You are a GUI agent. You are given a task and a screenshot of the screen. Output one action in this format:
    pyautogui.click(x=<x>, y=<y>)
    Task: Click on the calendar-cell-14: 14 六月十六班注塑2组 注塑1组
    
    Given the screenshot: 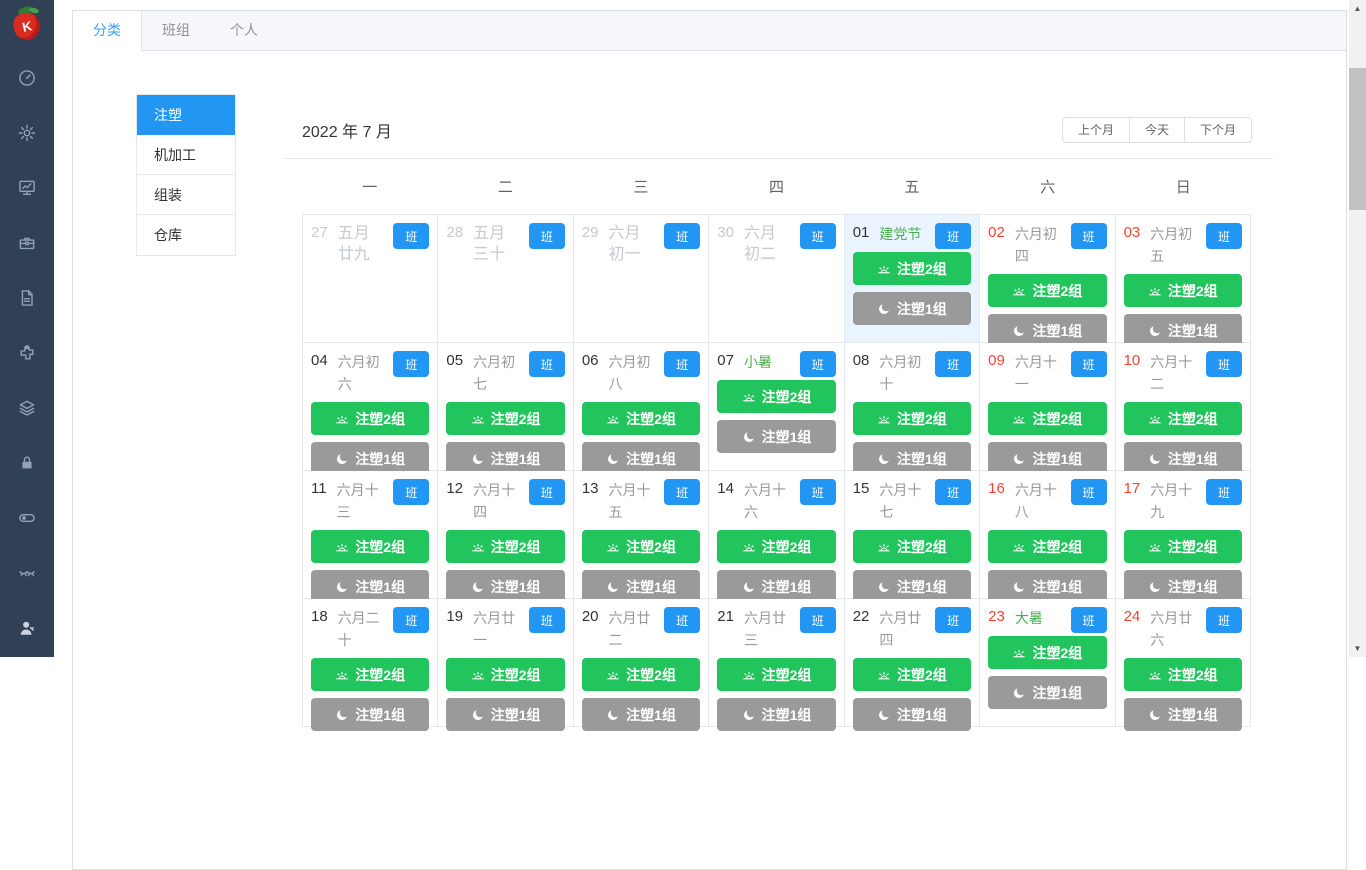 What is the action you would take?
    pyautogui.click(x=777, y=537)
    